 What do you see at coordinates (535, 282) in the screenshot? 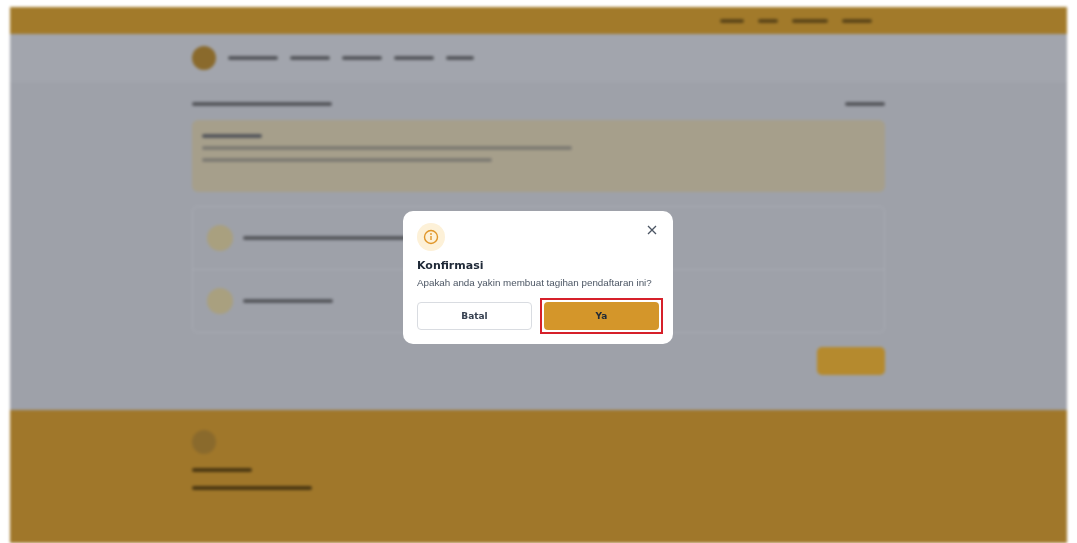
I see `dialog-message: Apakah anda yakin membuat tagihan pendaftaran ini?` at bounding box center [535, 282].